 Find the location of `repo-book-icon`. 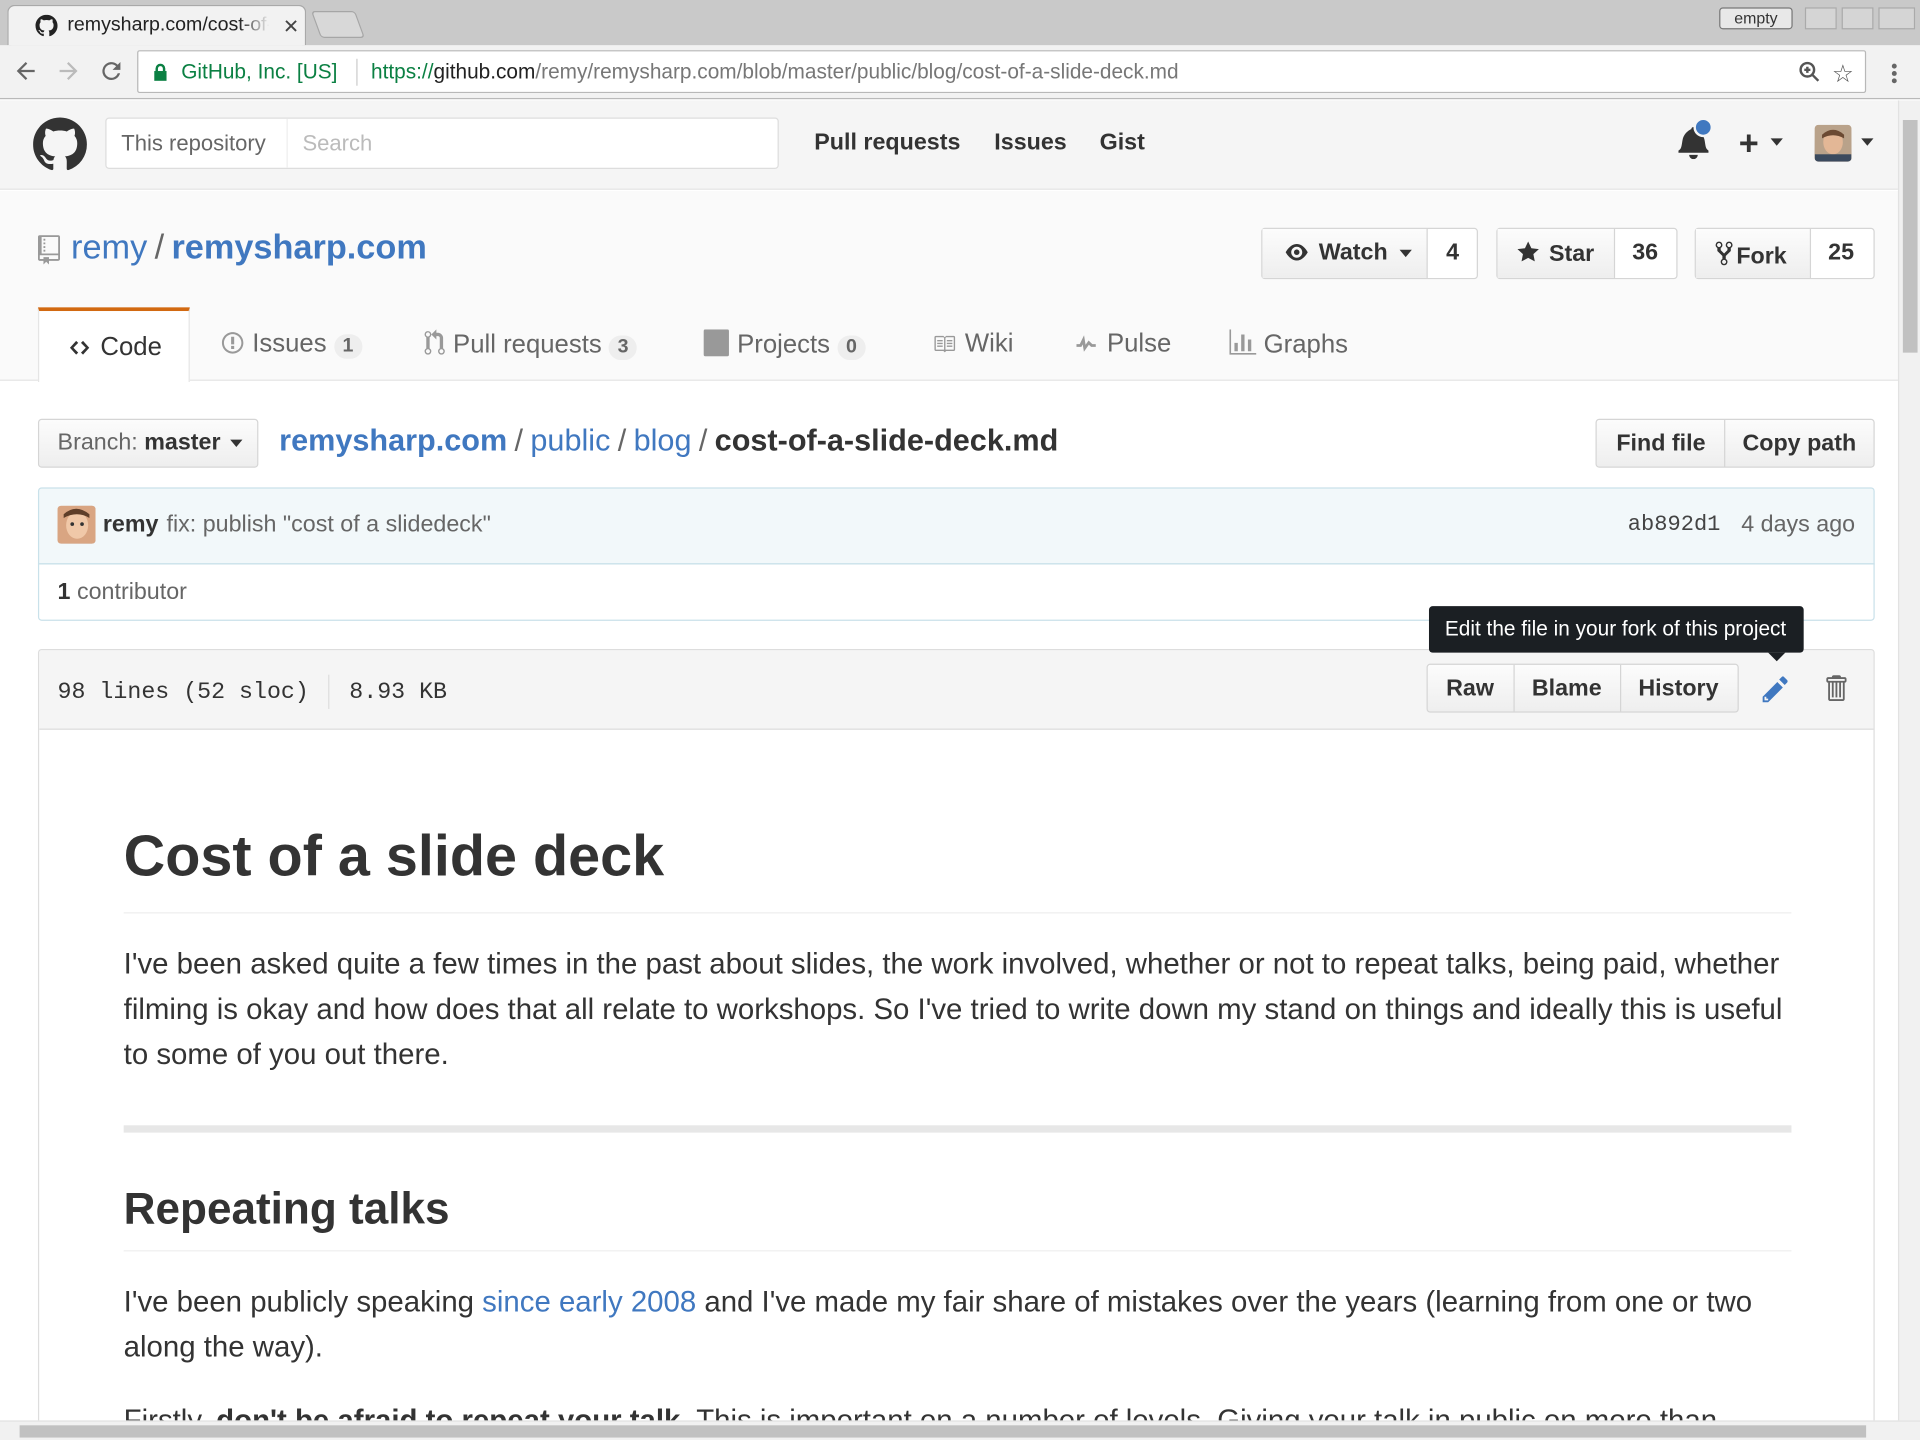

repo-book-icon is located at coordinates (49, 250).